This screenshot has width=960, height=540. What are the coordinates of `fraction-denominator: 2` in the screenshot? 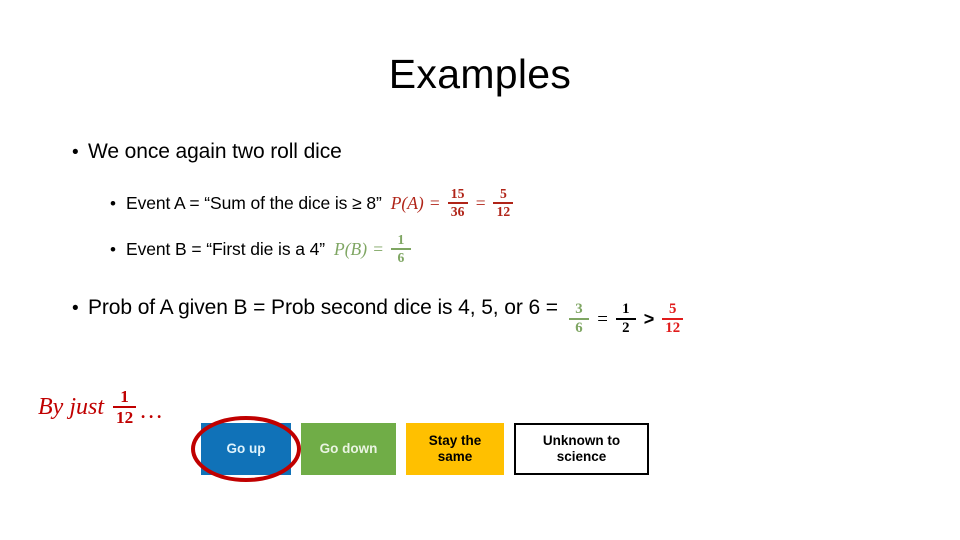 It's located at (626, 327).